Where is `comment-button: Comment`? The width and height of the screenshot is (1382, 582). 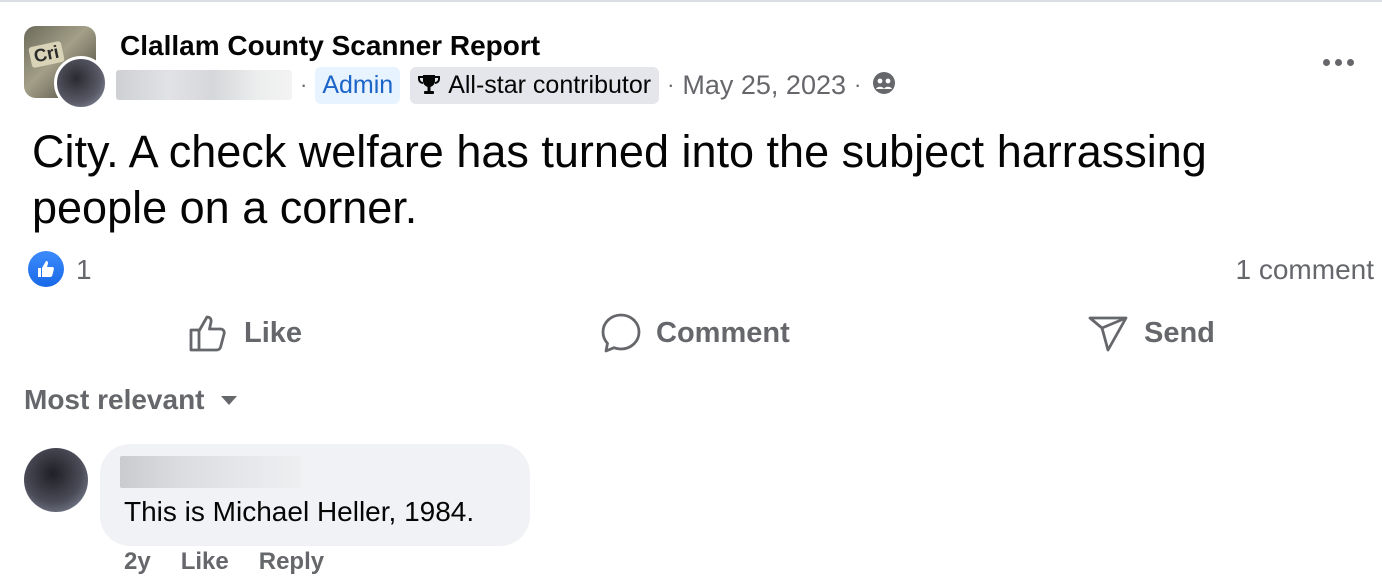
comment-button: Comment is located at coordinates (695, 333).